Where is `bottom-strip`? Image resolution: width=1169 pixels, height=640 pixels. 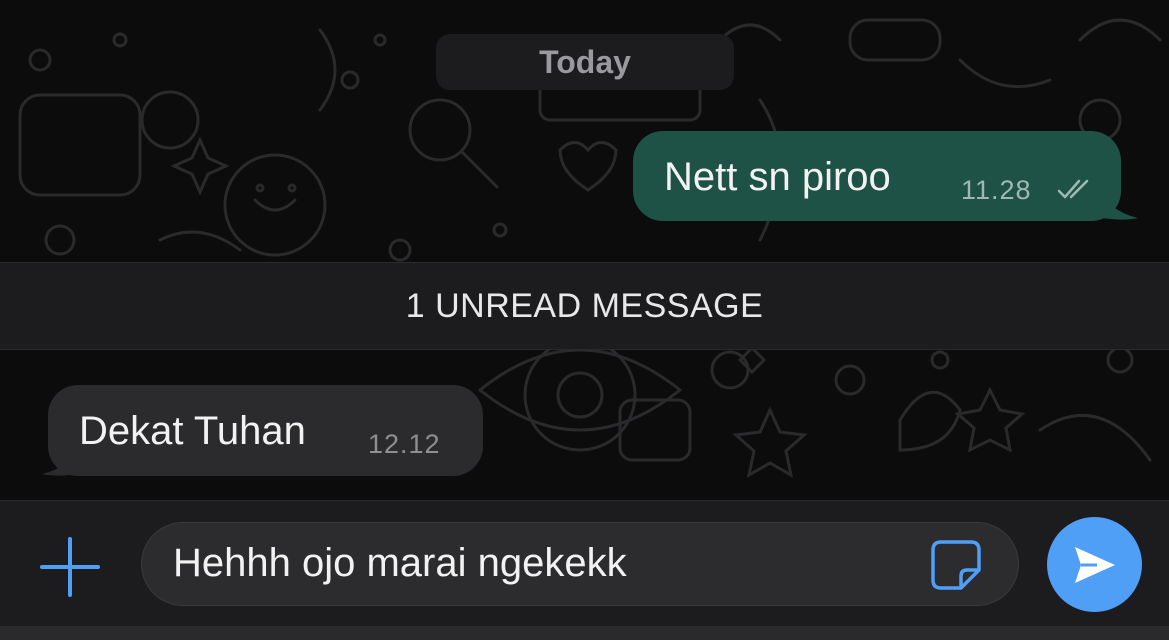
bottom-strip is located at coordinates (584, 633).